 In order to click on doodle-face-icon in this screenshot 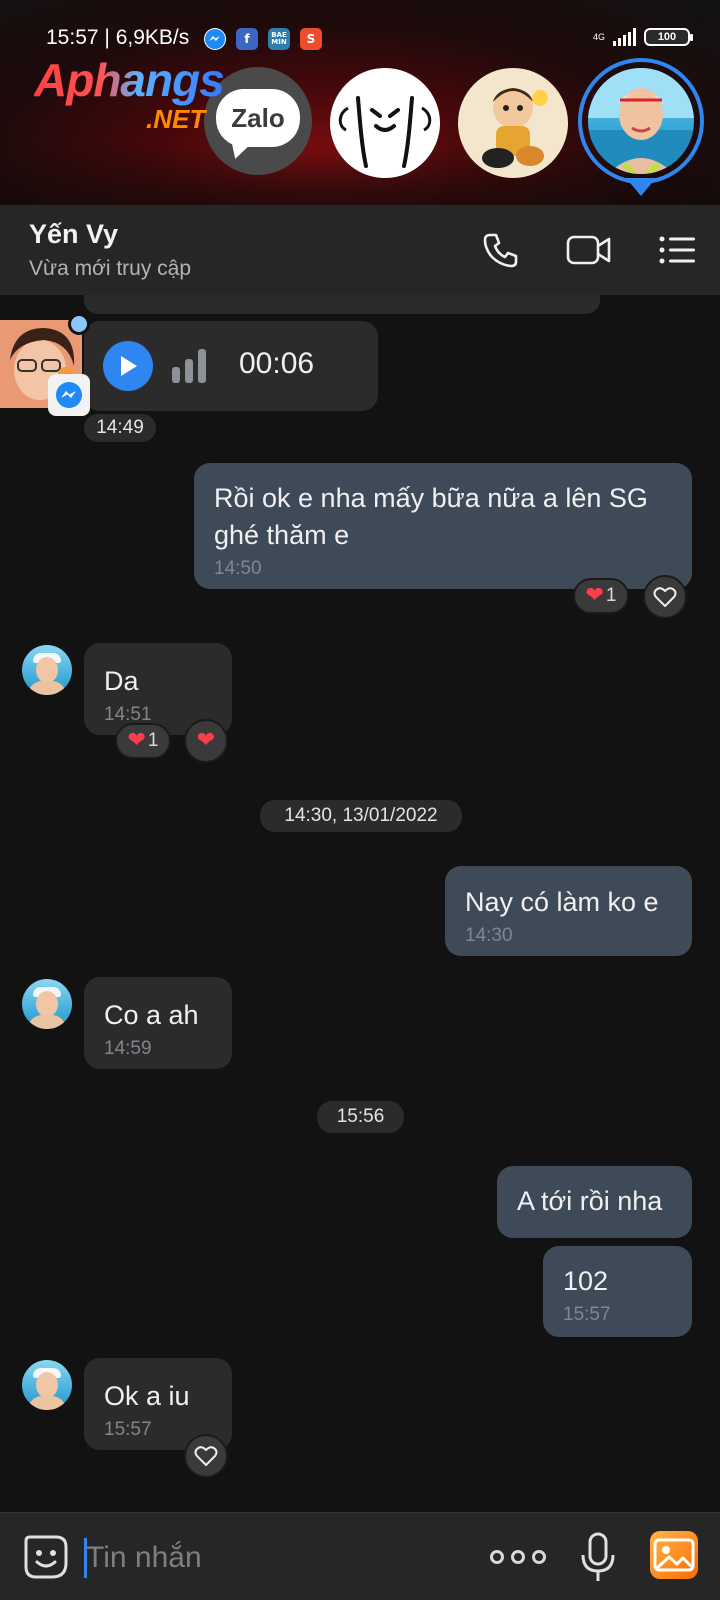, I will do `click(385, 132)`.